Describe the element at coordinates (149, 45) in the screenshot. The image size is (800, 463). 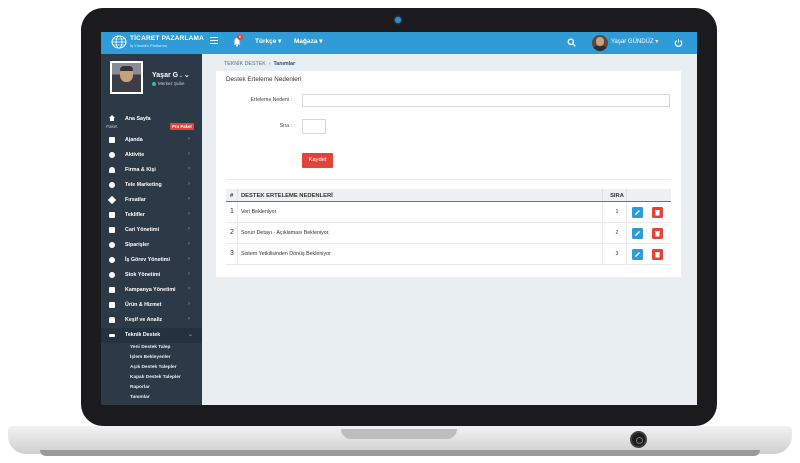
I see `logo-subtitle: İş Yönetim Platformu` at that location.